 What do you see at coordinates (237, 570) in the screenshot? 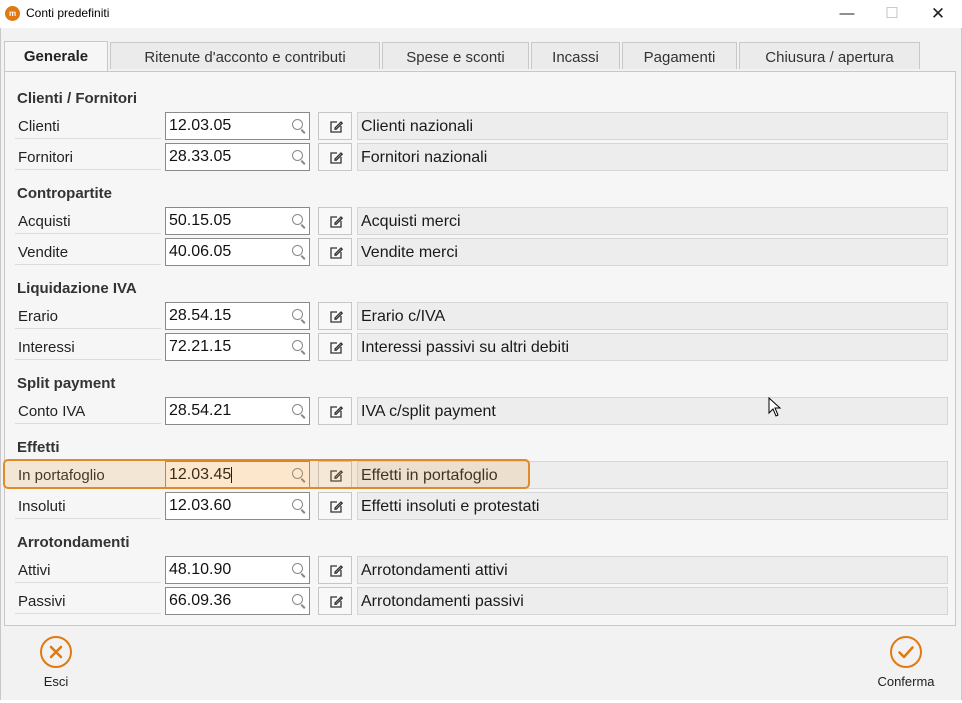
I see `code-input-attivi: 48.10.90` at bounding box center [237, 570].